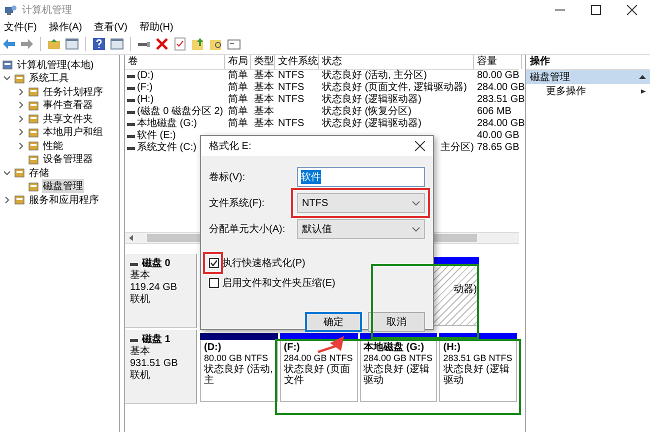 The image size is (650, 432). I want to click on tree-item: 性能, so click(53, 145).